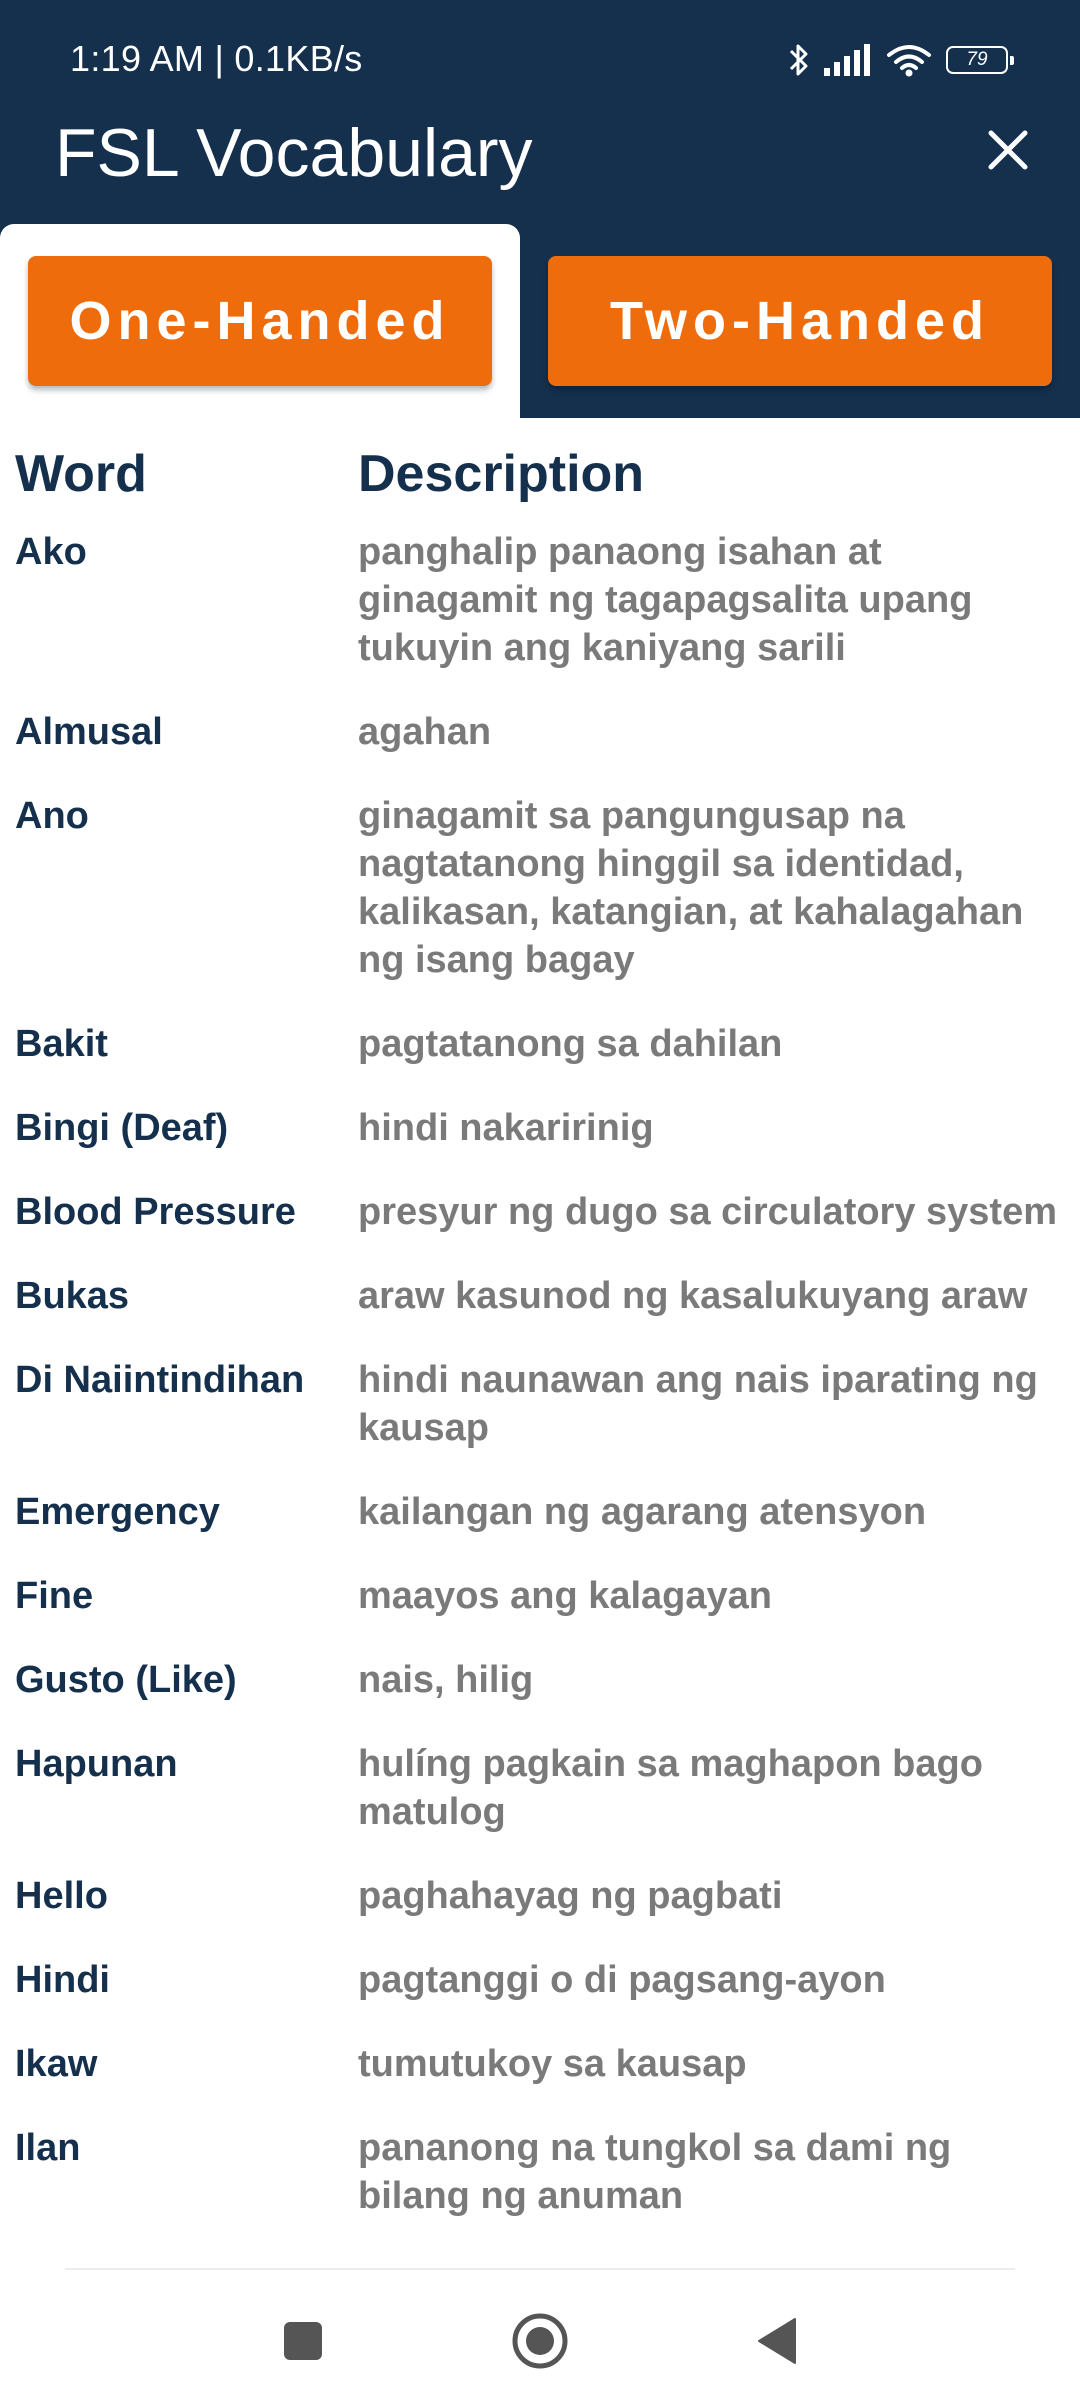 Image resolution: width=1080 pixels, height=2400 pixels. What do you see at coordinates (89, 732) in the screenshot?
I see `word-cell: Almusal` at bounding box center [89, 732].